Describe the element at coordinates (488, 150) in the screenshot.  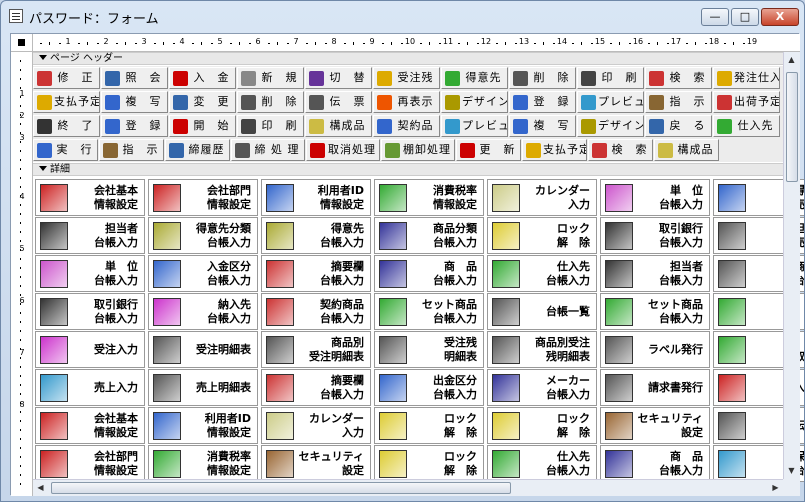
I see `toolbar-button: 更 新` at that location.